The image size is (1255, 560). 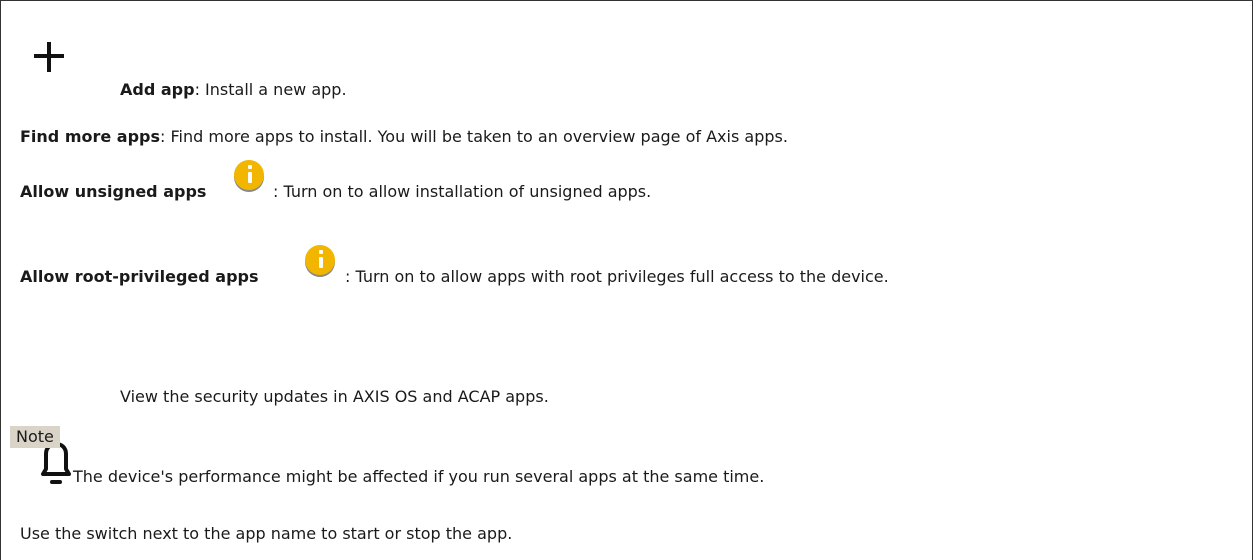 I want to click on note-badge: Note, so click(x=35, y=437).